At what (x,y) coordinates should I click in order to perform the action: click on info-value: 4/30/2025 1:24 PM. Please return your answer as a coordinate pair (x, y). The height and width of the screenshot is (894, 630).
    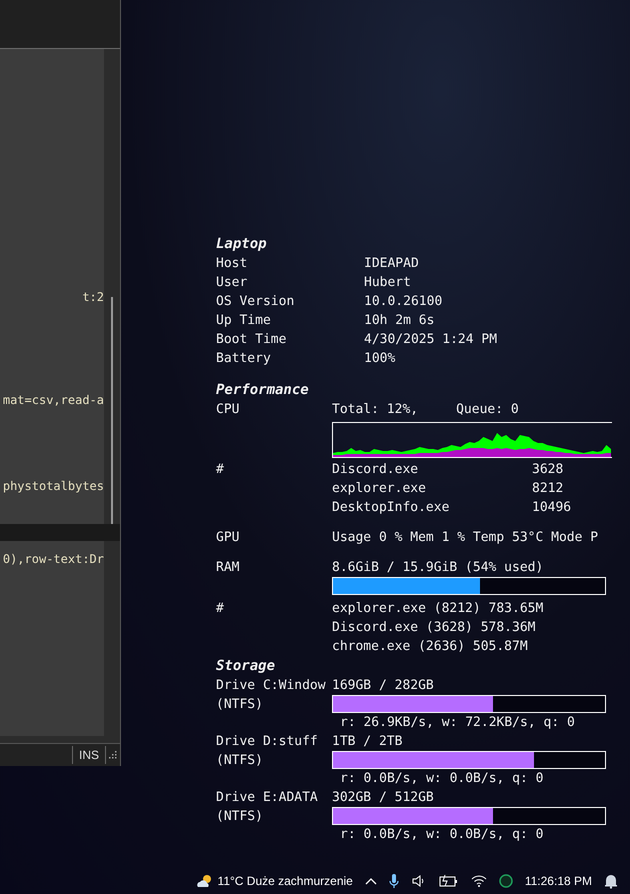
    Looking at the image, I should click on (431, 340).